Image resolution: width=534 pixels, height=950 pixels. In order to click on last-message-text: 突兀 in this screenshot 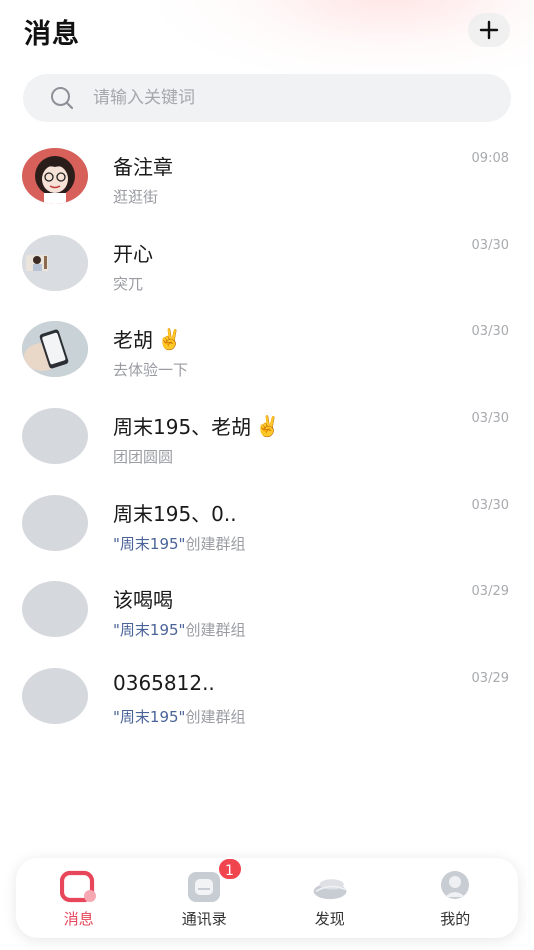, I will do `click(128, 283)`.